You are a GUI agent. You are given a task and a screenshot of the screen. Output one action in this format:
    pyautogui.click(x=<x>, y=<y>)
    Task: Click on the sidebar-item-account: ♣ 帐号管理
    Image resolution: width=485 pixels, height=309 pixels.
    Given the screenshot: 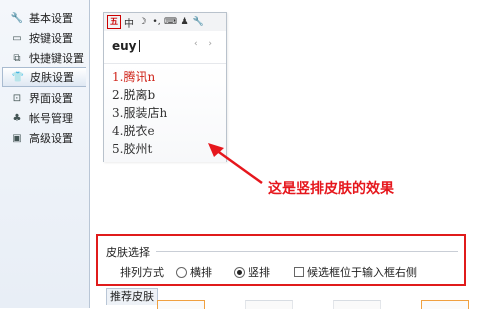 What is the action you would take?
    pyautogui.click(x=44, y=118)
    